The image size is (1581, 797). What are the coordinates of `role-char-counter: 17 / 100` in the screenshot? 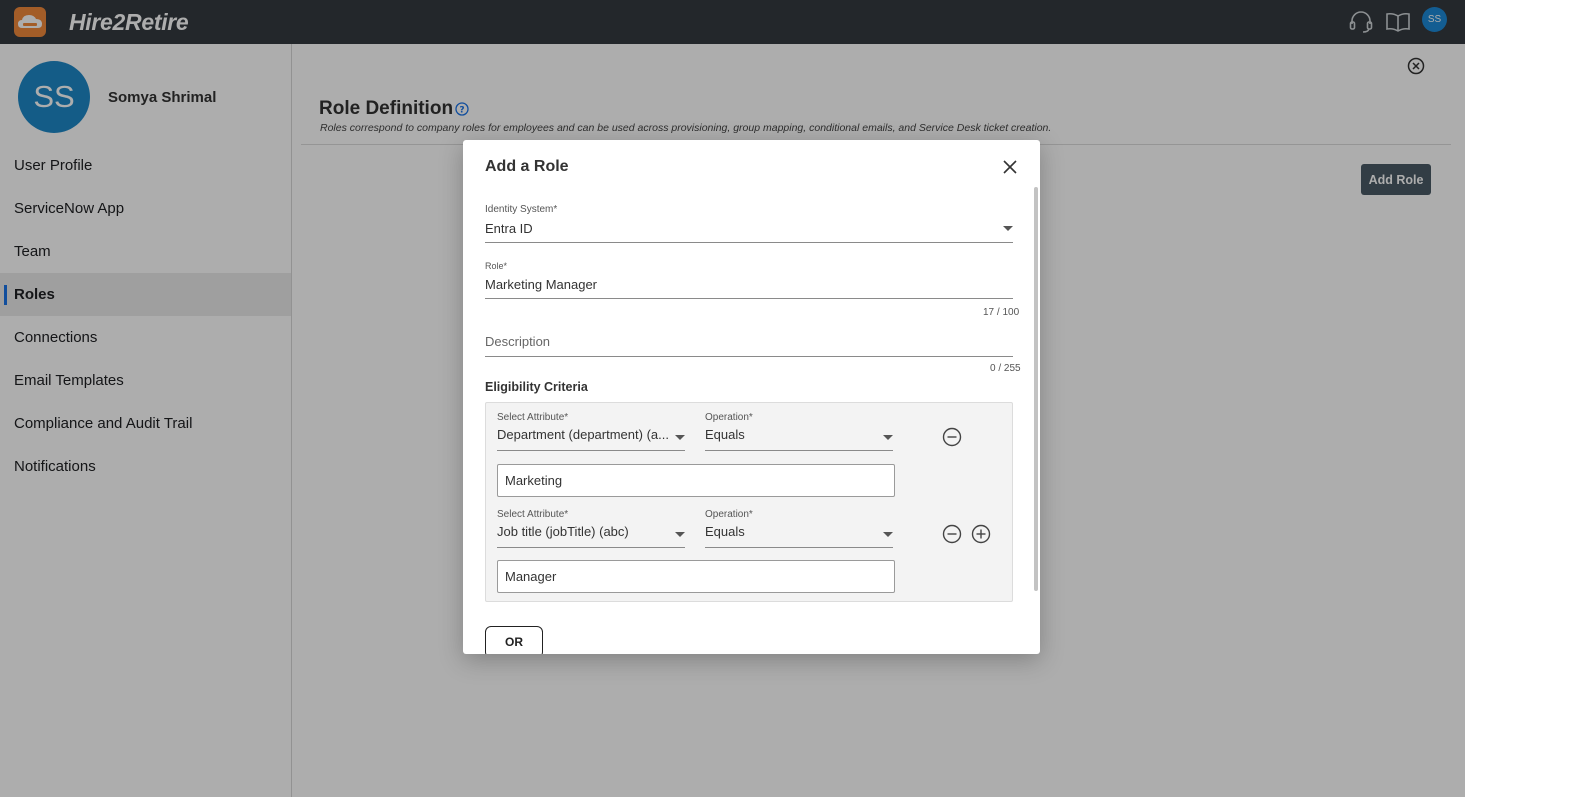 It's located at (1001, 312).